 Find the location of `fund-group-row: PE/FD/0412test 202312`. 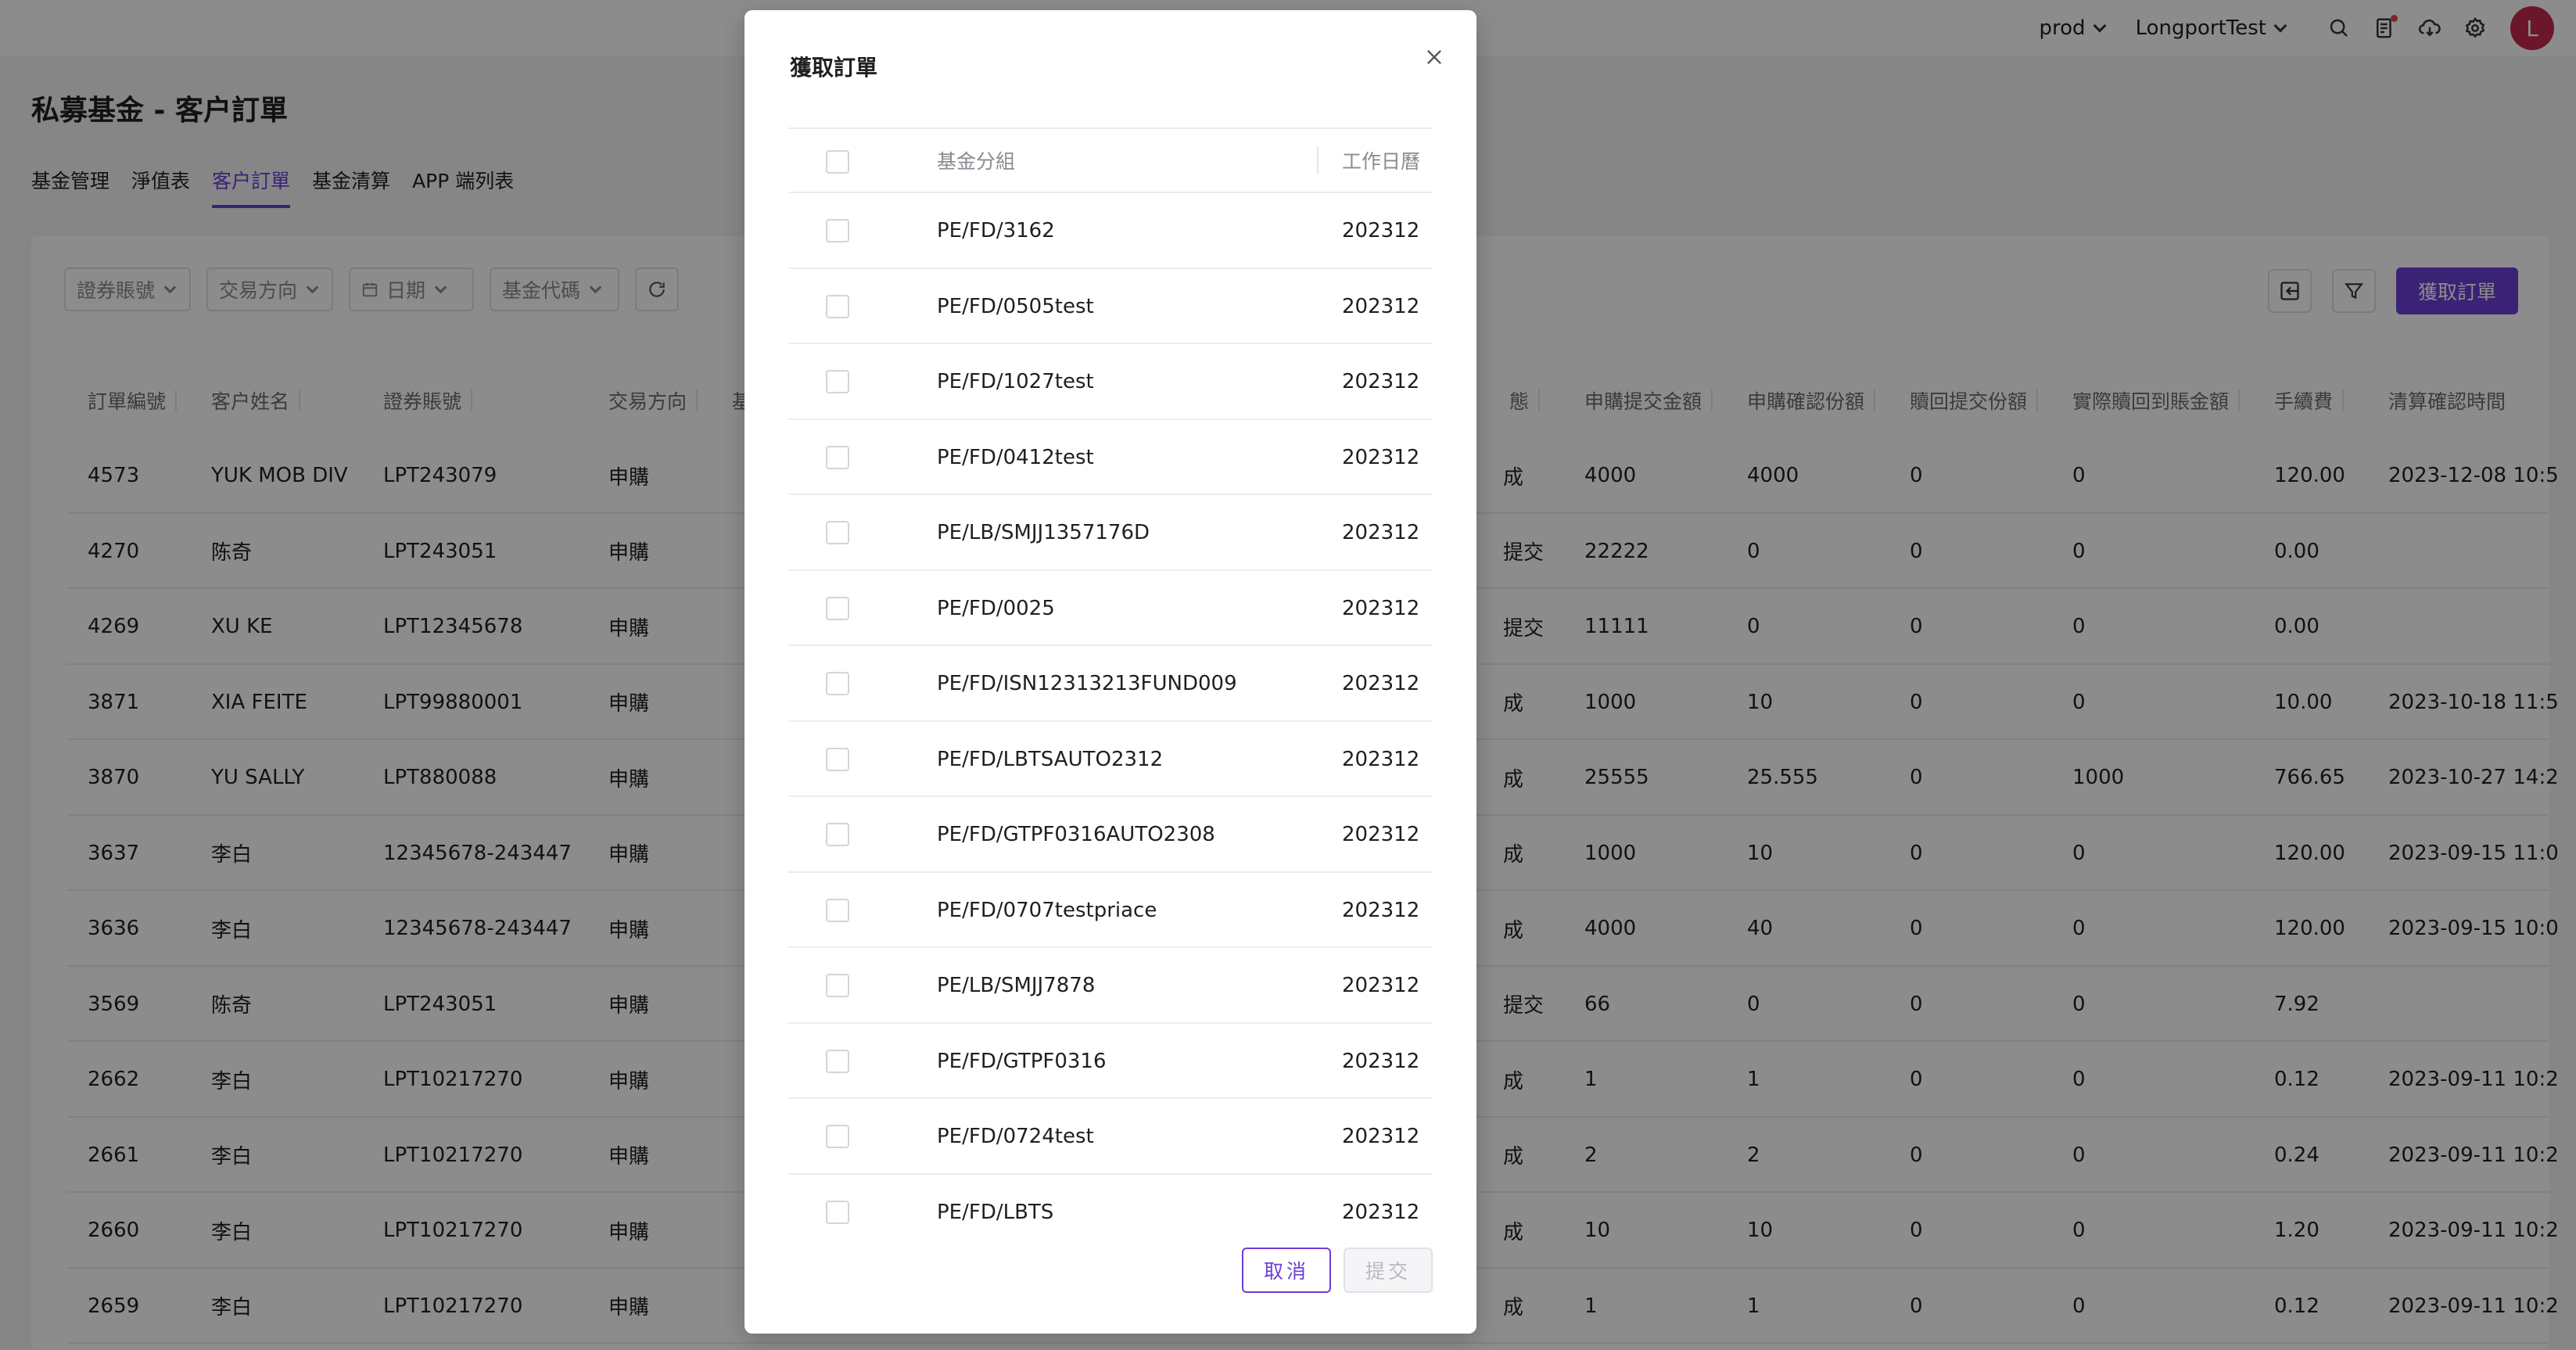

fund-group-row: PE/FD/0412test 202312 is located at coordinates (1110, 457).